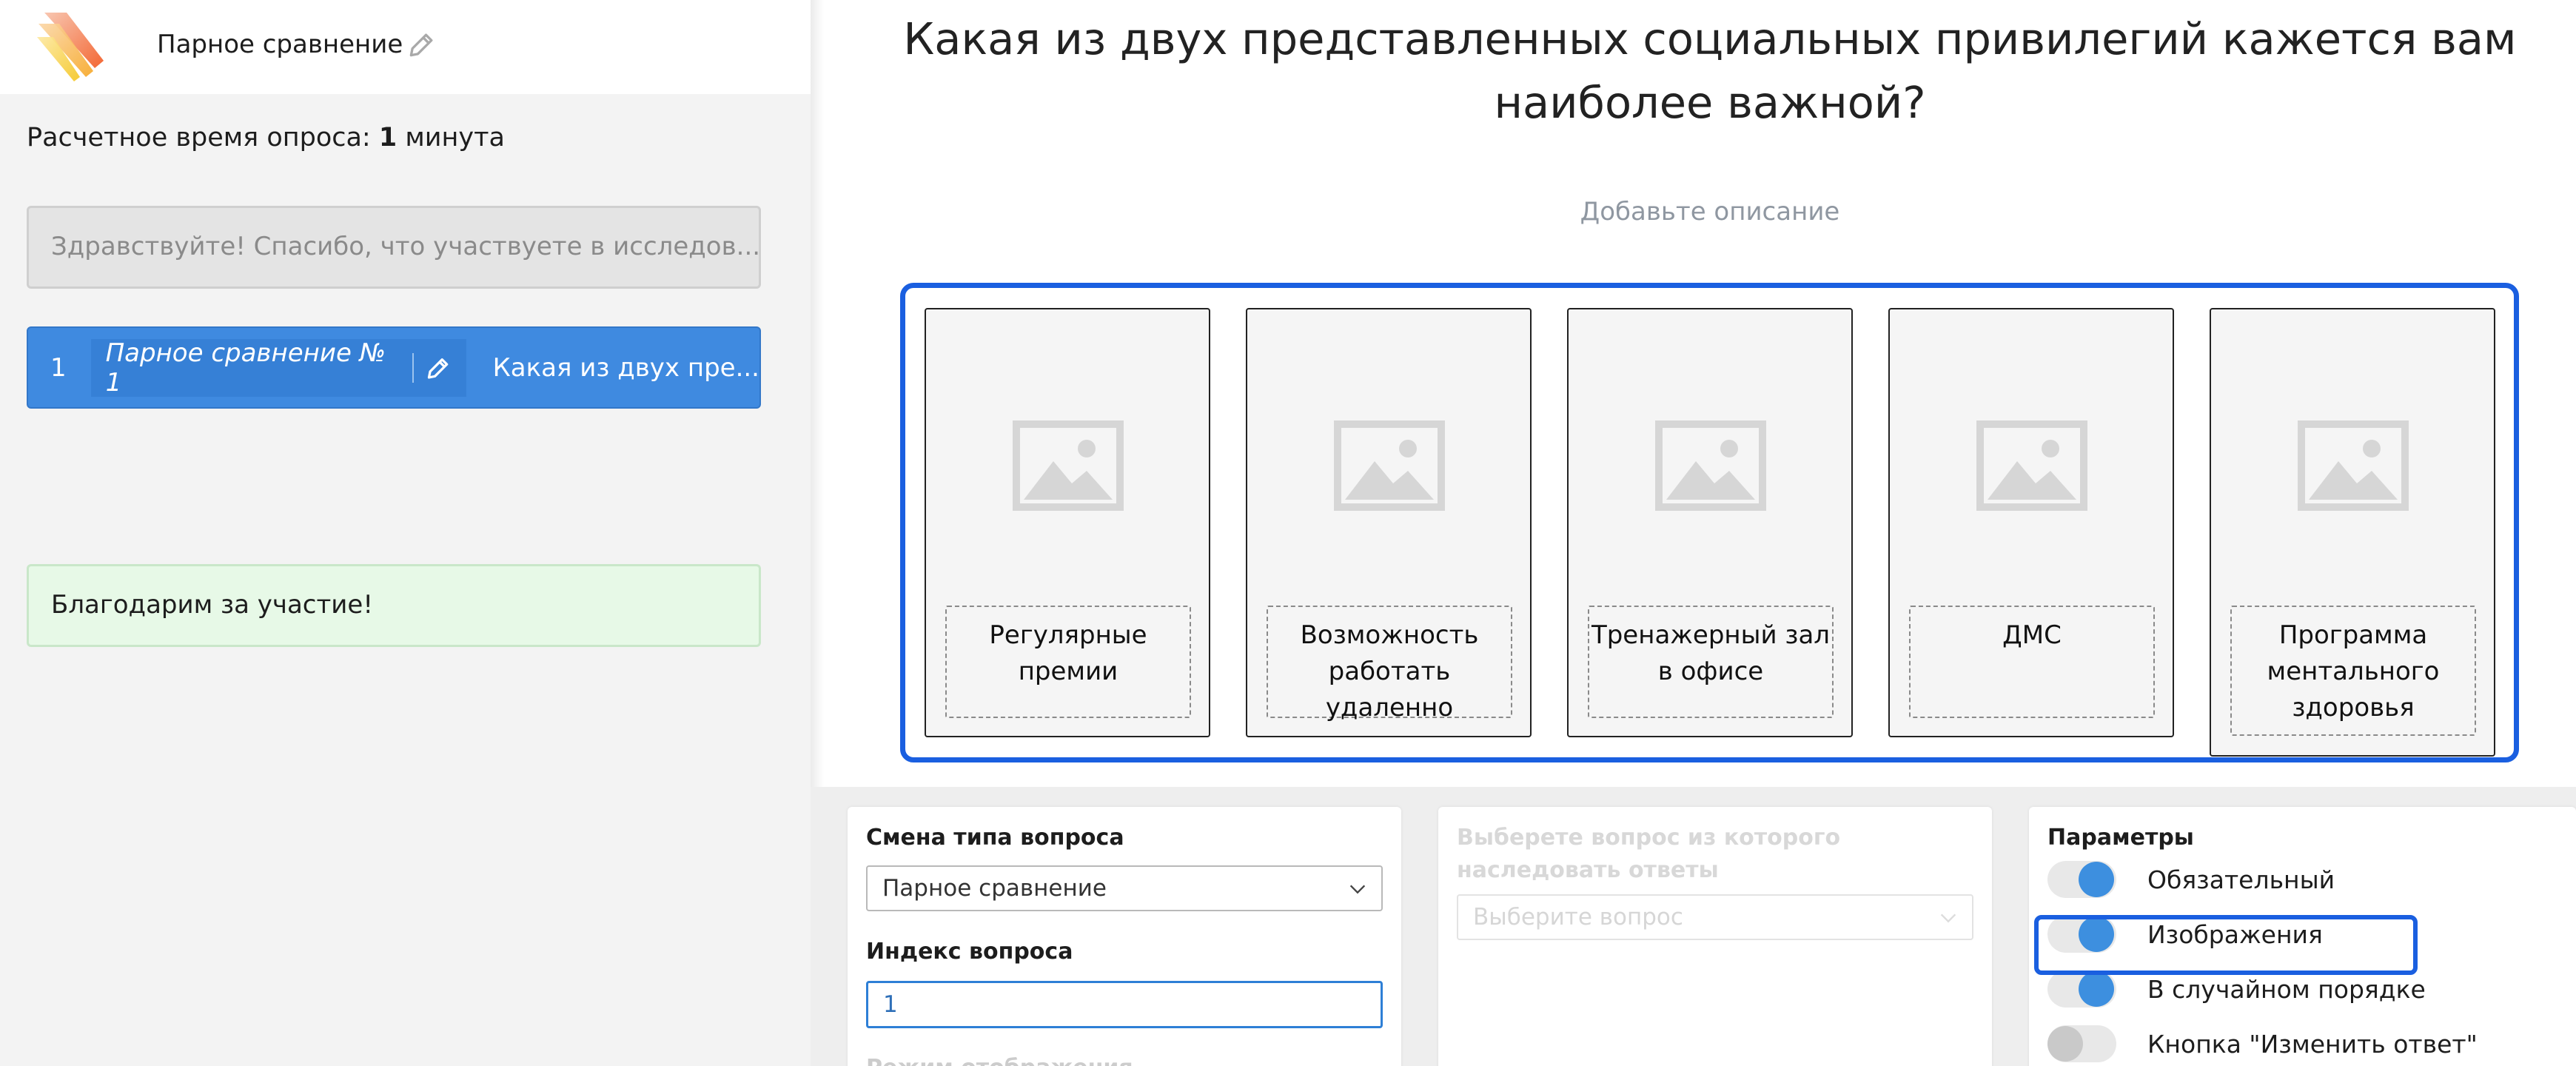 The width and height of the screenshot is (2576, 1066). Describe the element at coordinates (1389, 664) in the screenshot. I see `option-label: Возможность работать удаленно` at that location.